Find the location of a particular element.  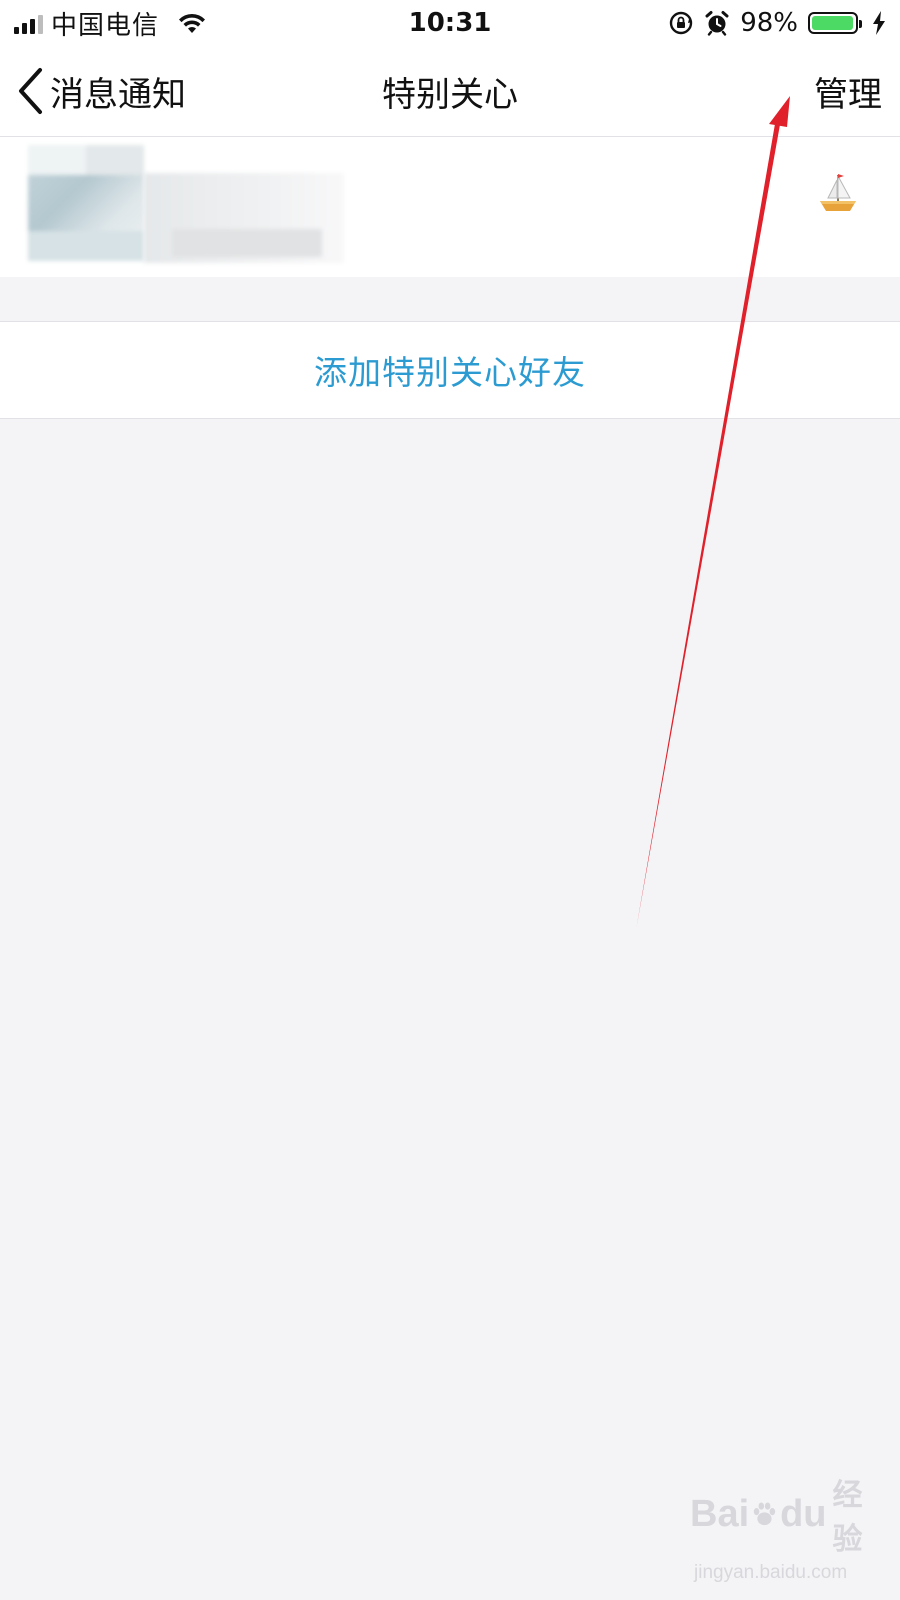

battery-percent: 98% is located at coordinates (769, 23).